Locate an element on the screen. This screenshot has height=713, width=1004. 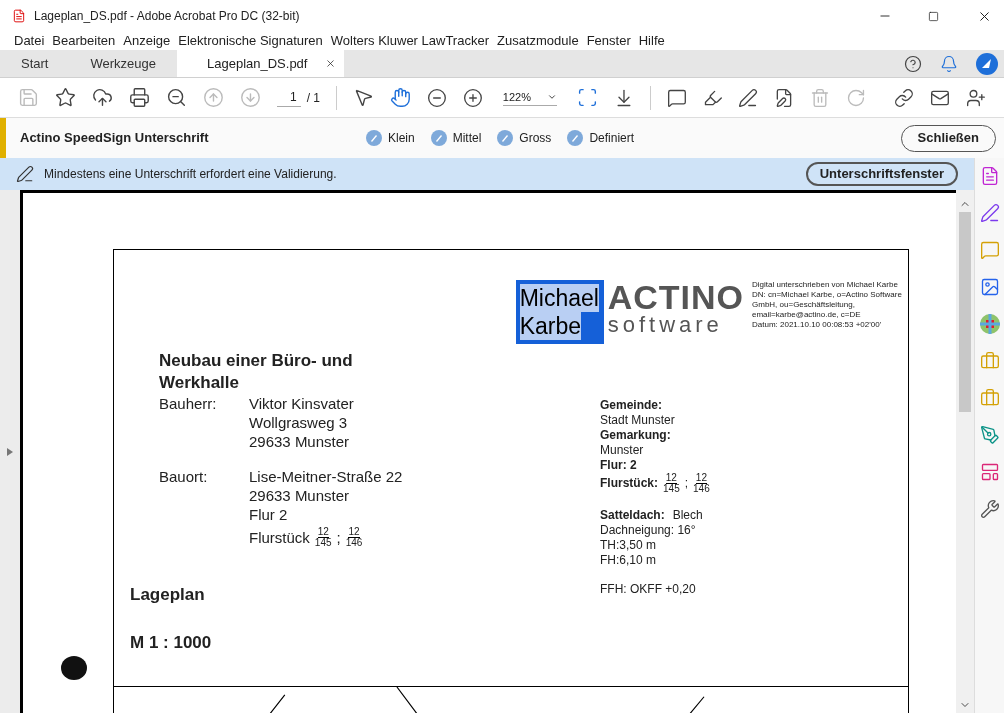
signature-window-button: Unterschriftsfenster is located at coordinates (881, 174).